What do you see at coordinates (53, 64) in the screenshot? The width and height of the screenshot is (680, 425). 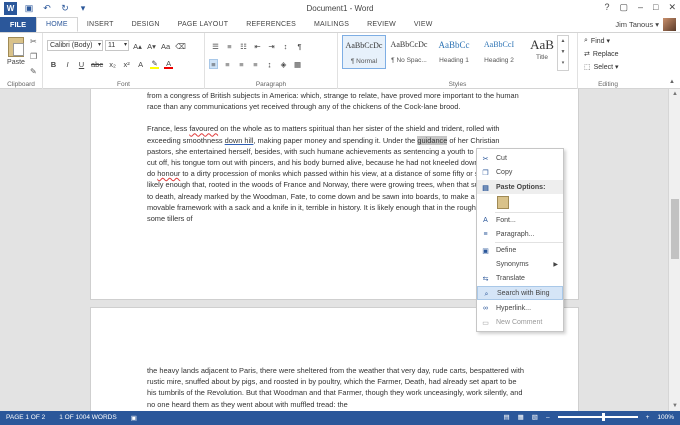 I see `bold-button: B` at bounding box center [53, 64].